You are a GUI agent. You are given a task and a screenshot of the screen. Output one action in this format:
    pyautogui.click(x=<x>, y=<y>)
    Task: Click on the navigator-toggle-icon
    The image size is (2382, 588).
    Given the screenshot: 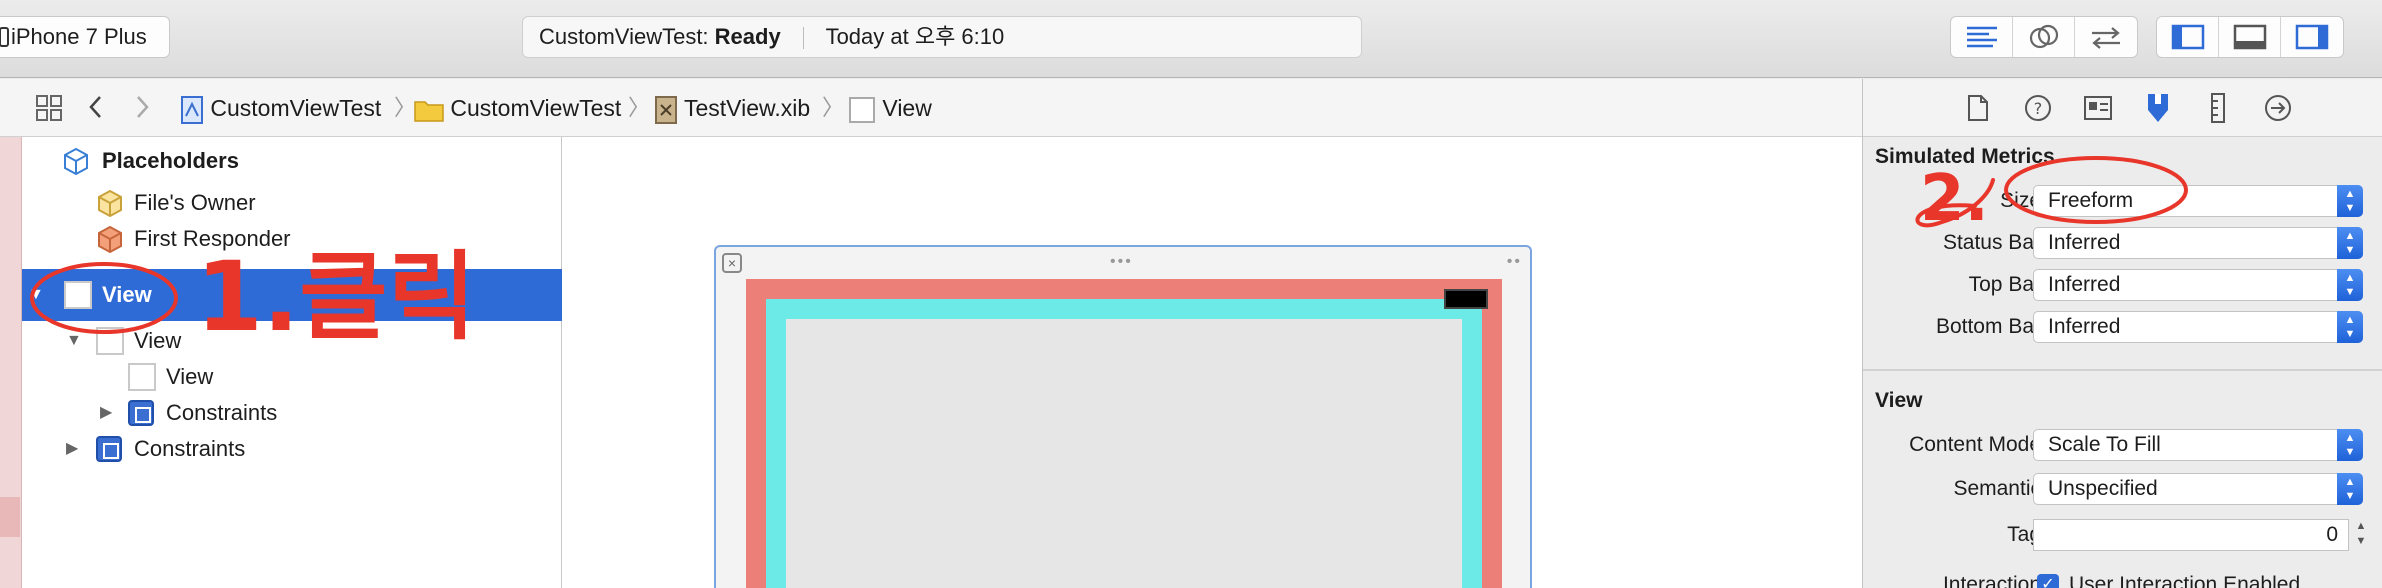 What is the action you would take?
    pyautogui.click(x=2188, y=37)
    